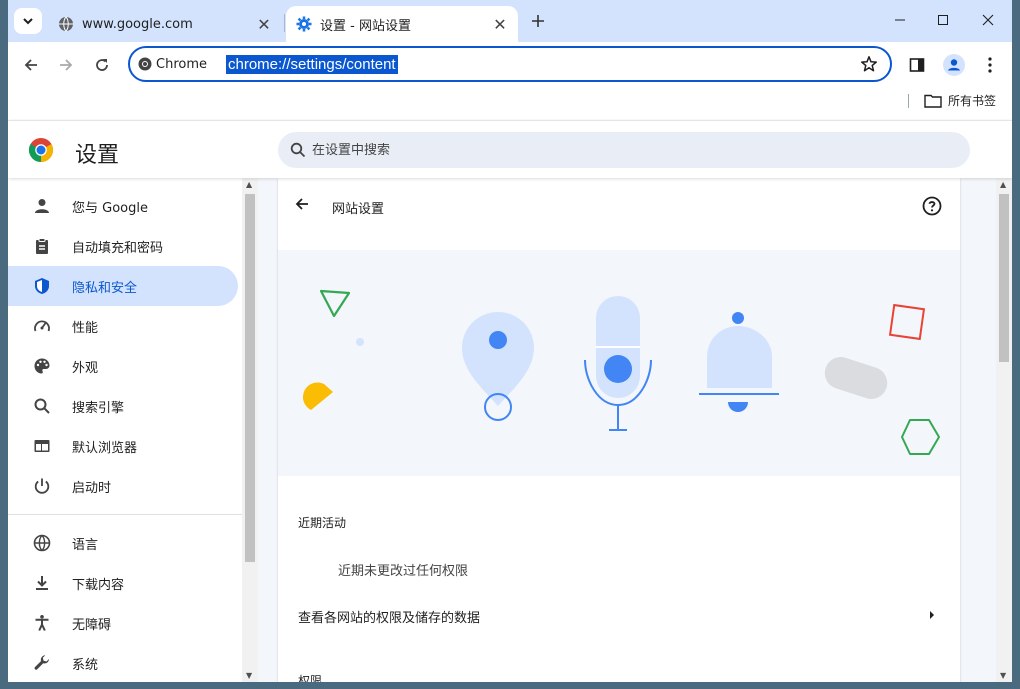 This screenshot has width=1020, height=689. Describe the element at coordinates (42, 246) in the screenshot. I see `clipboard-icon` at that location.